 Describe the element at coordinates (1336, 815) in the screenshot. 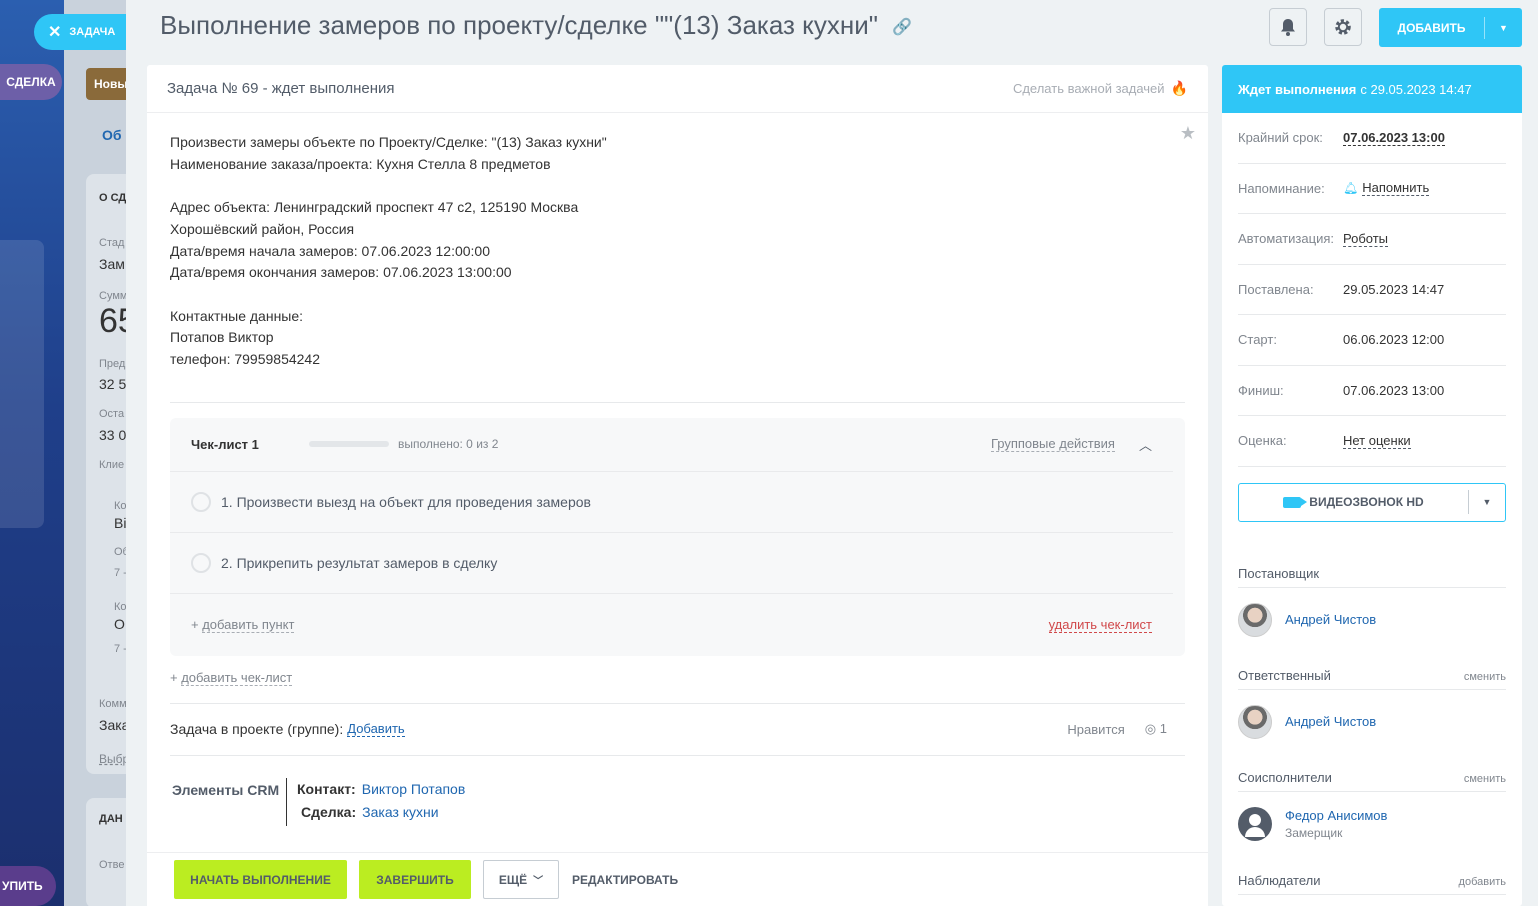

I see `accomplice-name: Федор Анисимов` at that location.